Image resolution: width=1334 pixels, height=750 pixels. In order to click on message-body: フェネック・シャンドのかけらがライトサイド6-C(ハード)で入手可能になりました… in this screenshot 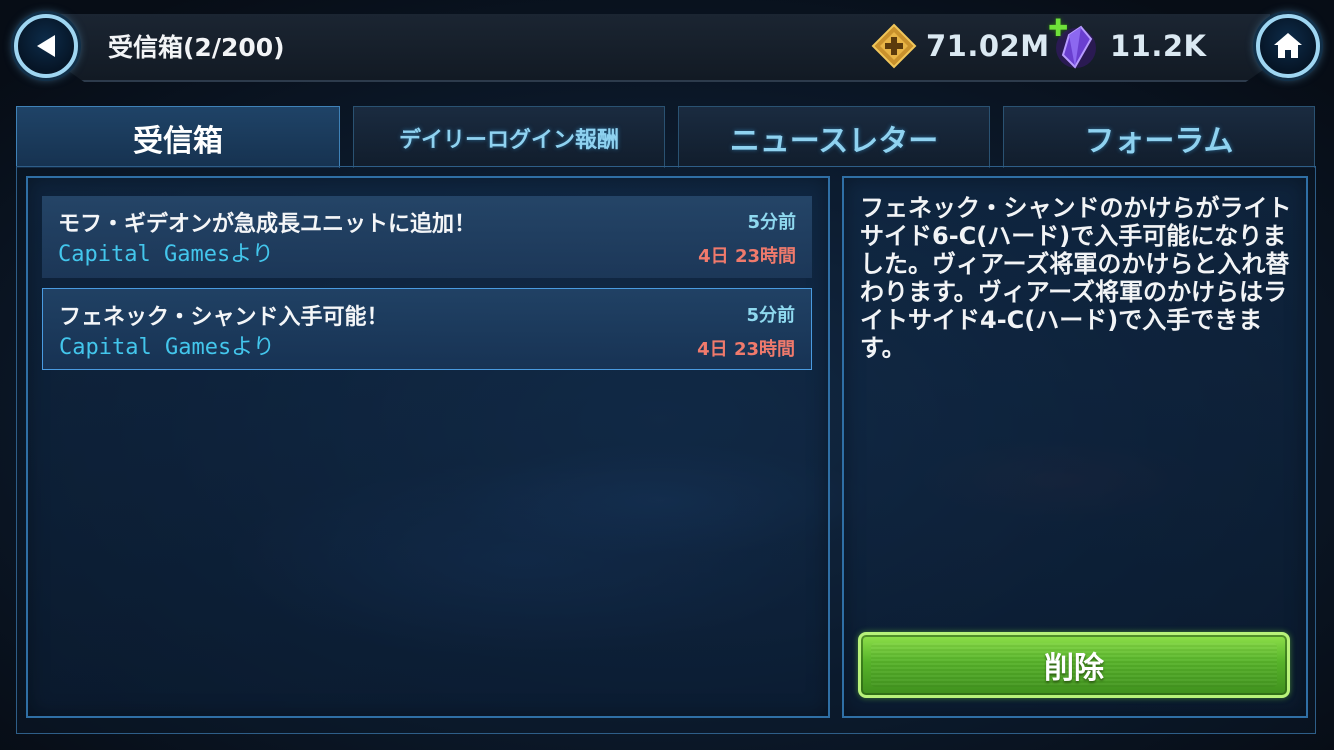, I will do `click(1076, 278)`.